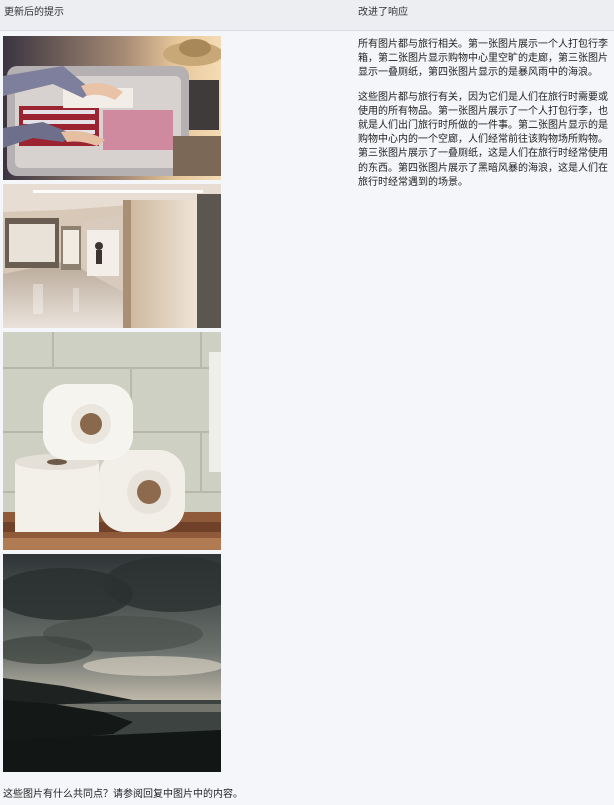  What do you see at coordinates (123, 794) in the screenshot?
I see `prompt-text: 这些图片有什么共同点？请参阅回复中图片中的内容。` at bounding box center [123, 794].